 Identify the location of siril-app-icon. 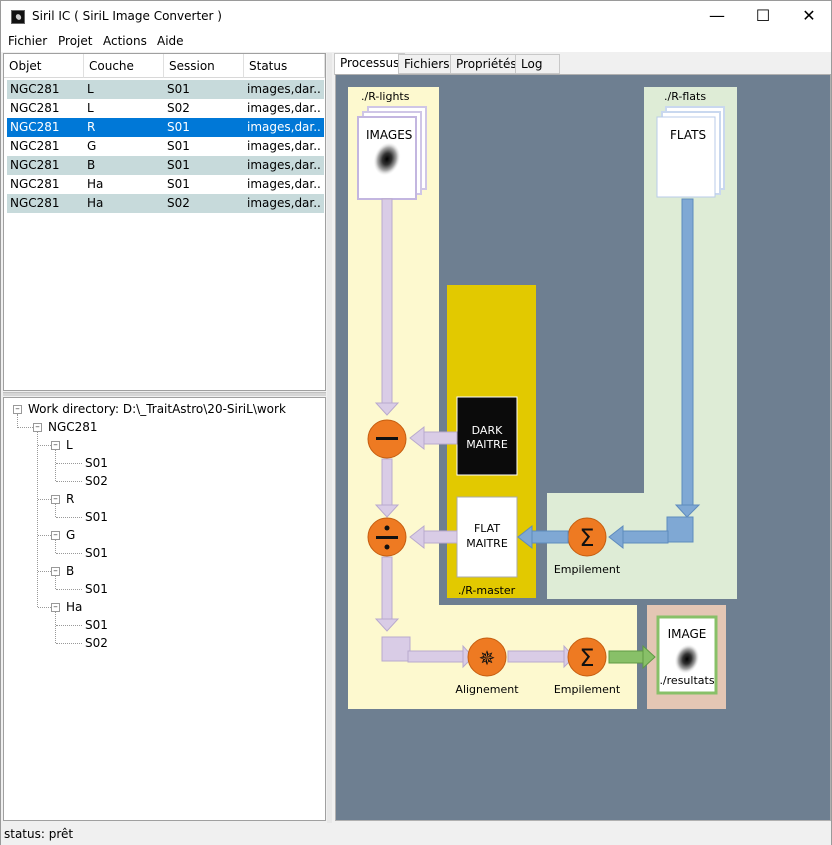
(18, 17).